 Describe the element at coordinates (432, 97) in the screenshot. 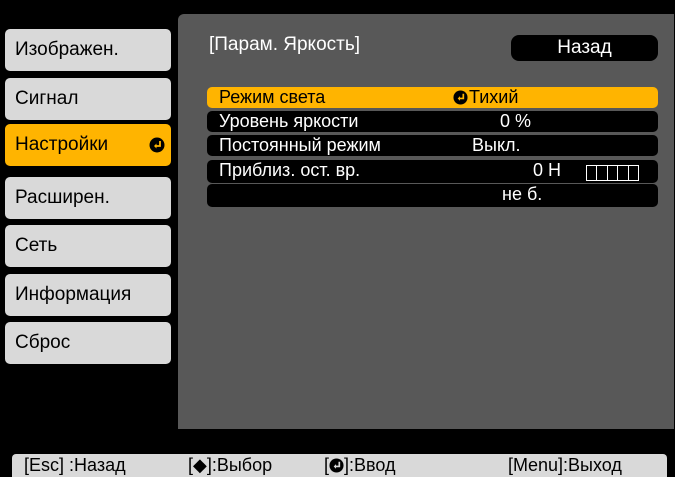

I see `row-light-mode: Режим света Тихий` at that location.